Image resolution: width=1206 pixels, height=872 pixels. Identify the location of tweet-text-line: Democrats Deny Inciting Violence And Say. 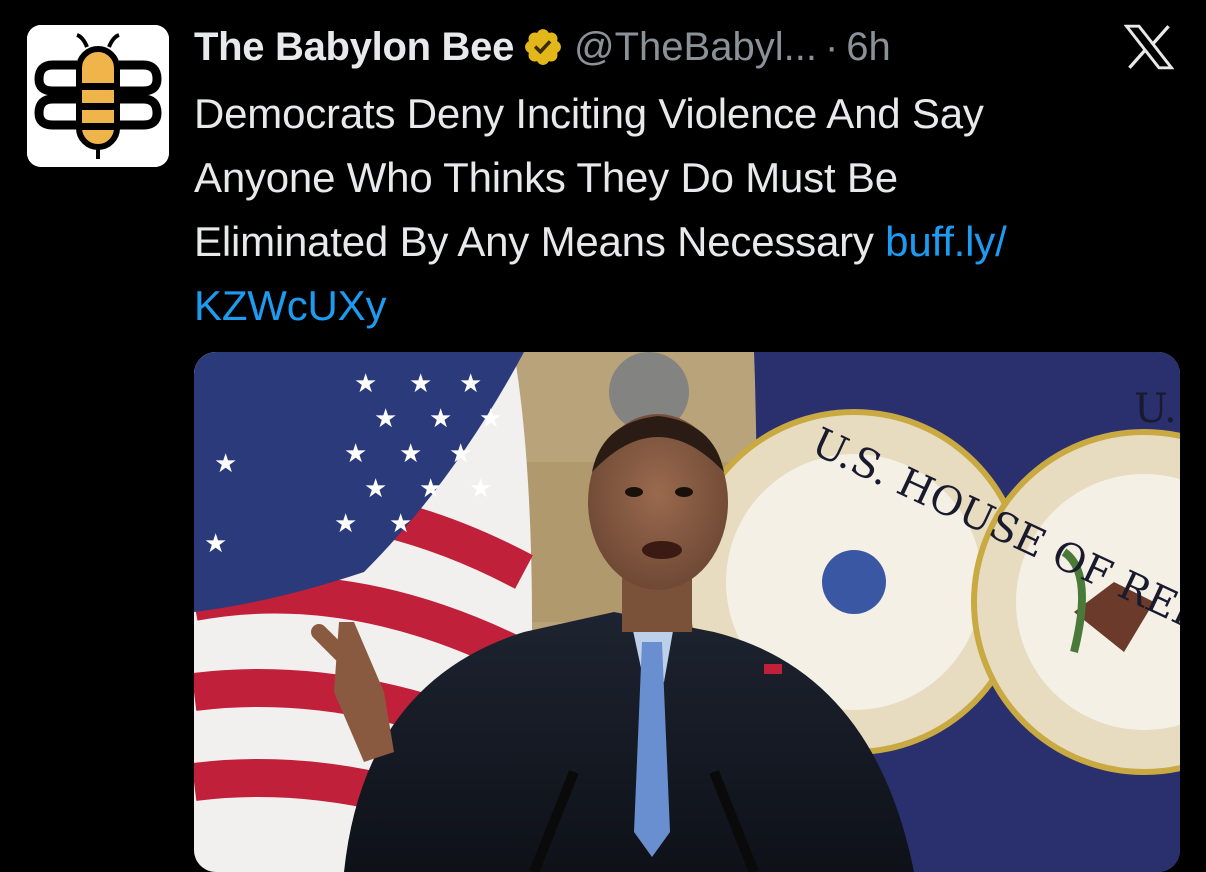
(589, 113).